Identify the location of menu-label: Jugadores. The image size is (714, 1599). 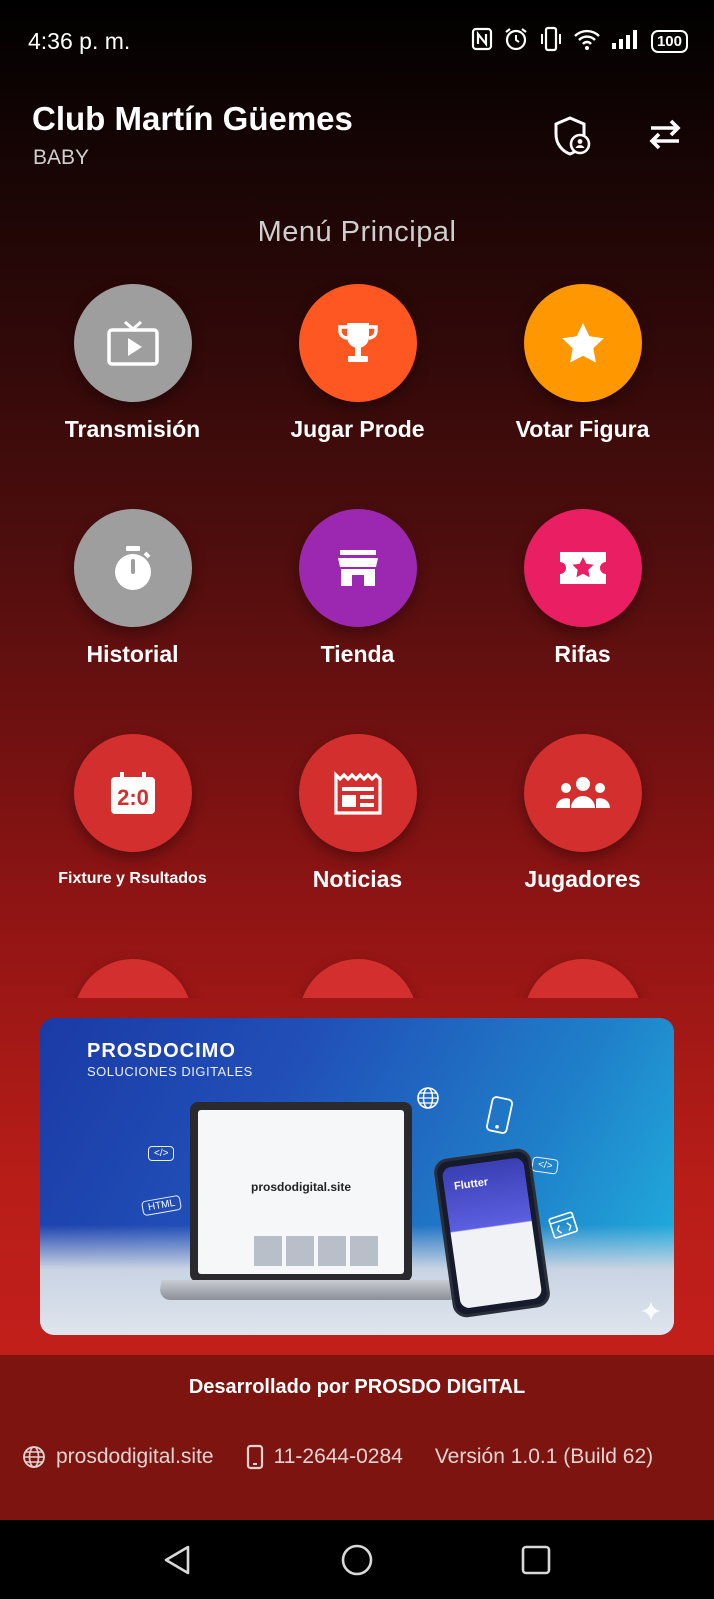
(582, 879).